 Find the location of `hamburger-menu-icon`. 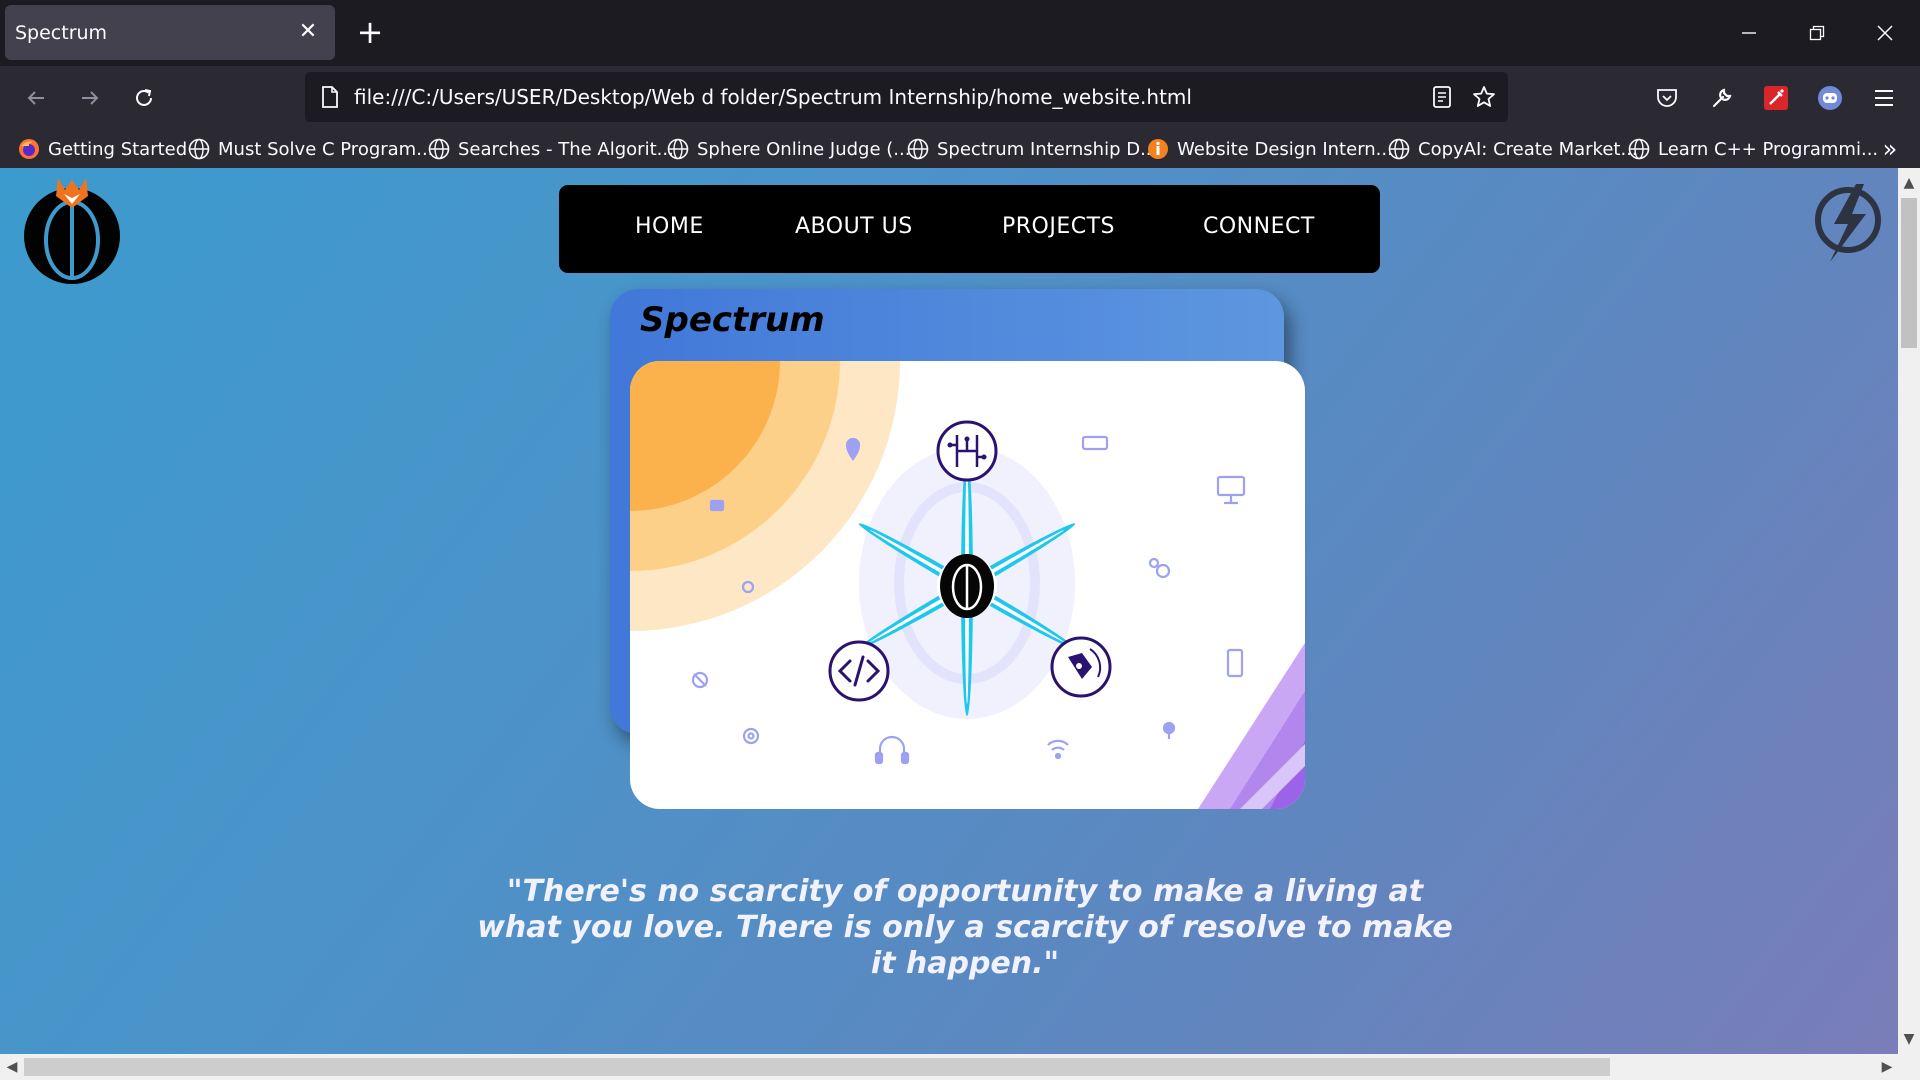

hamburger-menu-icon is located at coordinates (1884, 98).